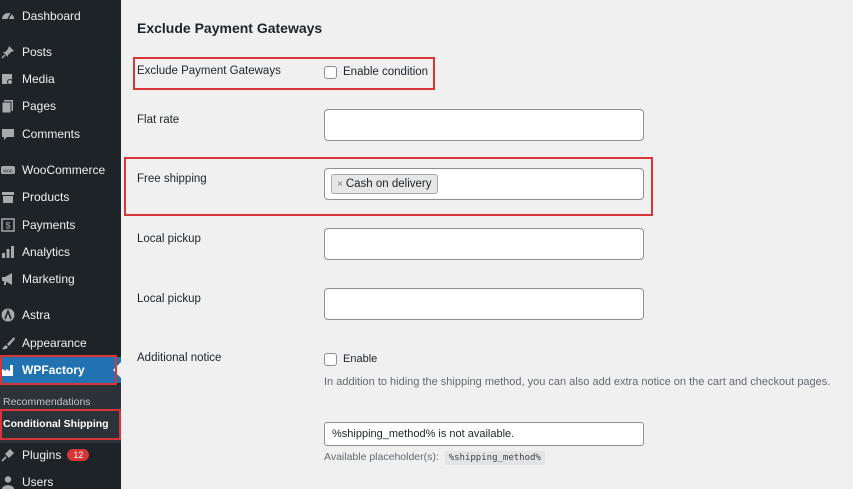  Describe the element at coordinates (8, 16) in the screenshot. I see `dashboard-icon` at that location.